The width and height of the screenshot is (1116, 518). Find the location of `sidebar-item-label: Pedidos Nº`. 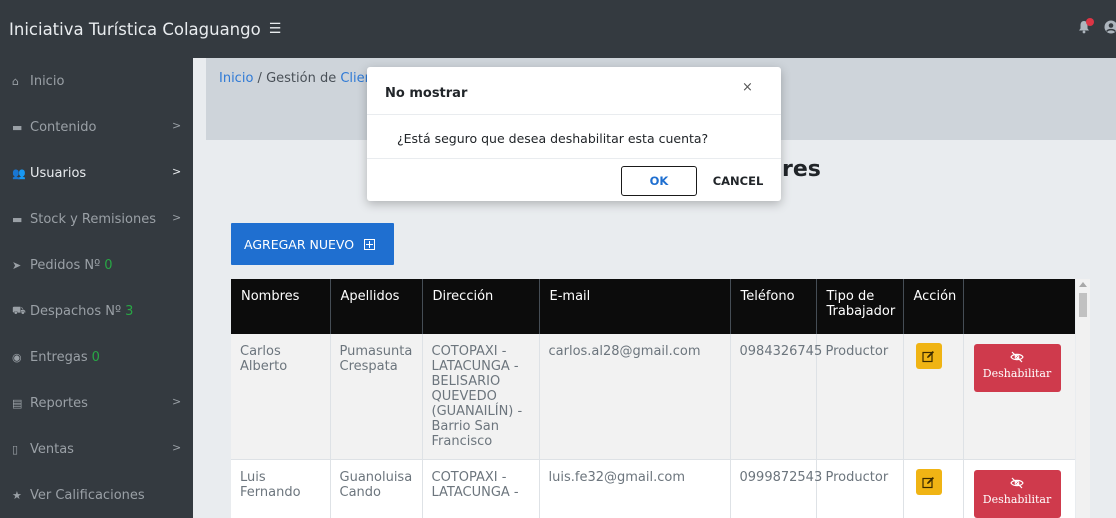

sidebar-item-label: Pedidos Nº is located at coordinates (65, 265).